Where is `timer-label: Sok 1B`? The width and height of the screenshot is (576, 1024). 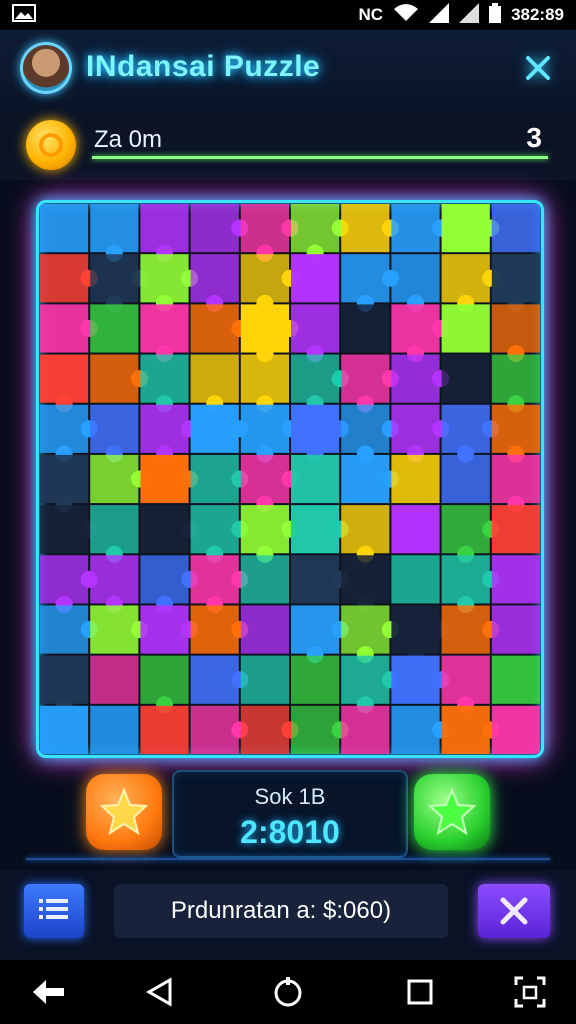 timer-label: Sok 1B is located at coordinates (290, 796).